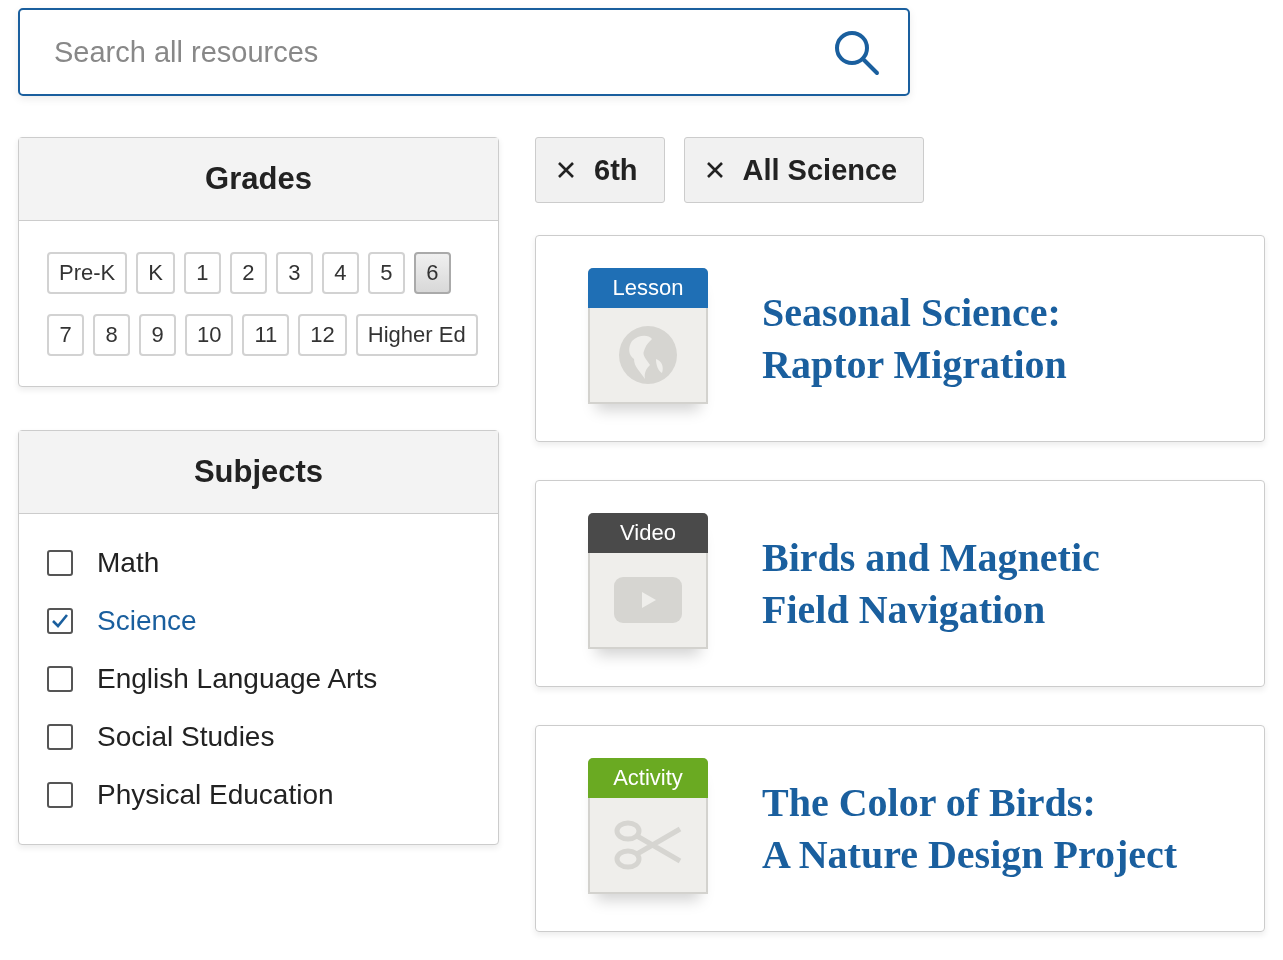 Image resolution: width=1283 pixels, height=960 pixels. Describe the element at coordinates (155, 273) in the screenshot. I see `grade-button: K` at that location.